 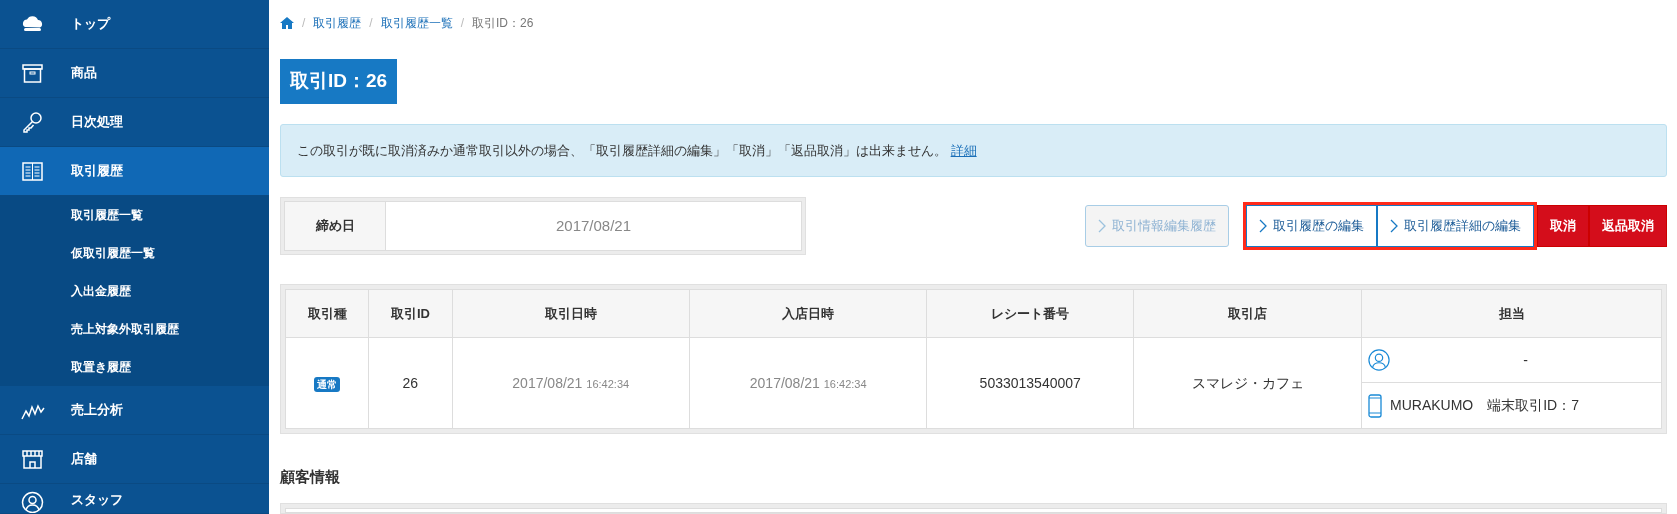 I want to click on sidebar-item: トップ, so click(x=134, y=24).